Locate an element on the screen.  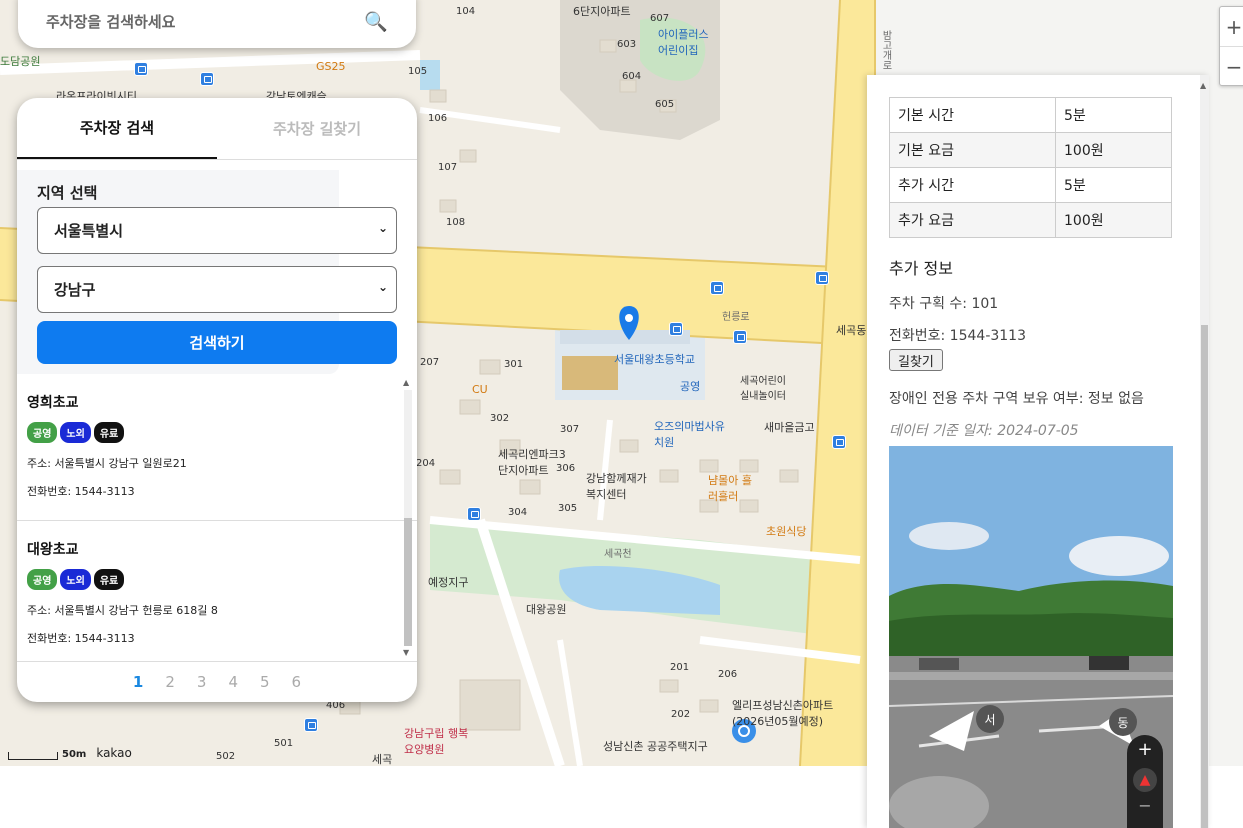
result-badges: 공영 노외 유료 is located at coordinates (217, 579).